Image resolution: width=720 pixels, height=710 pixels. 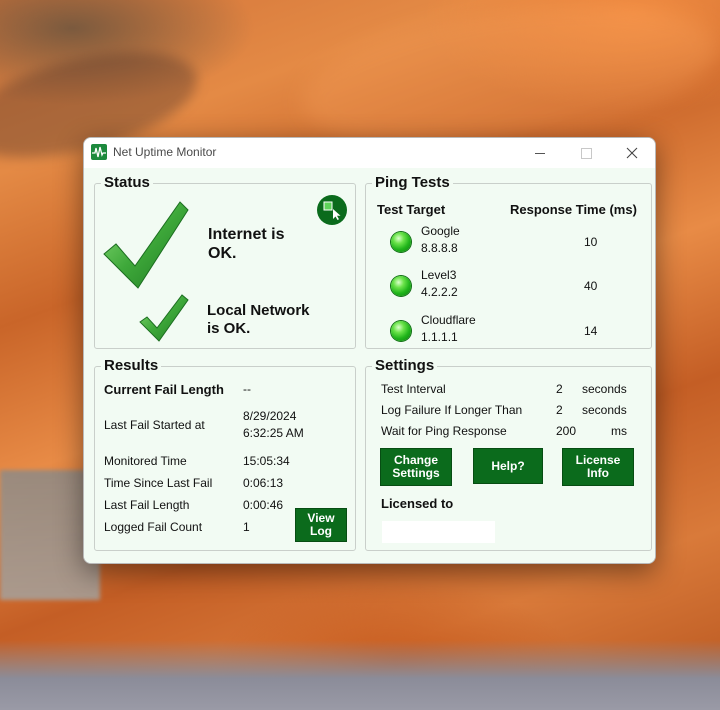 What do you see at coordinates (246, 244) in the screenshot?
I see `internet-status-text: Internet is OK.` at bounding box center [246, 244].